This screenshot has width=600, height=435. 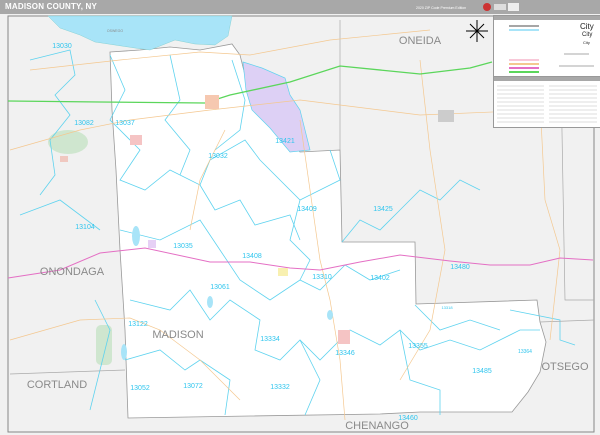 What do you see at coordinates (408, 418) in the screenshot?
I see `zip-label: 13460` at bounding box center [408, 418].